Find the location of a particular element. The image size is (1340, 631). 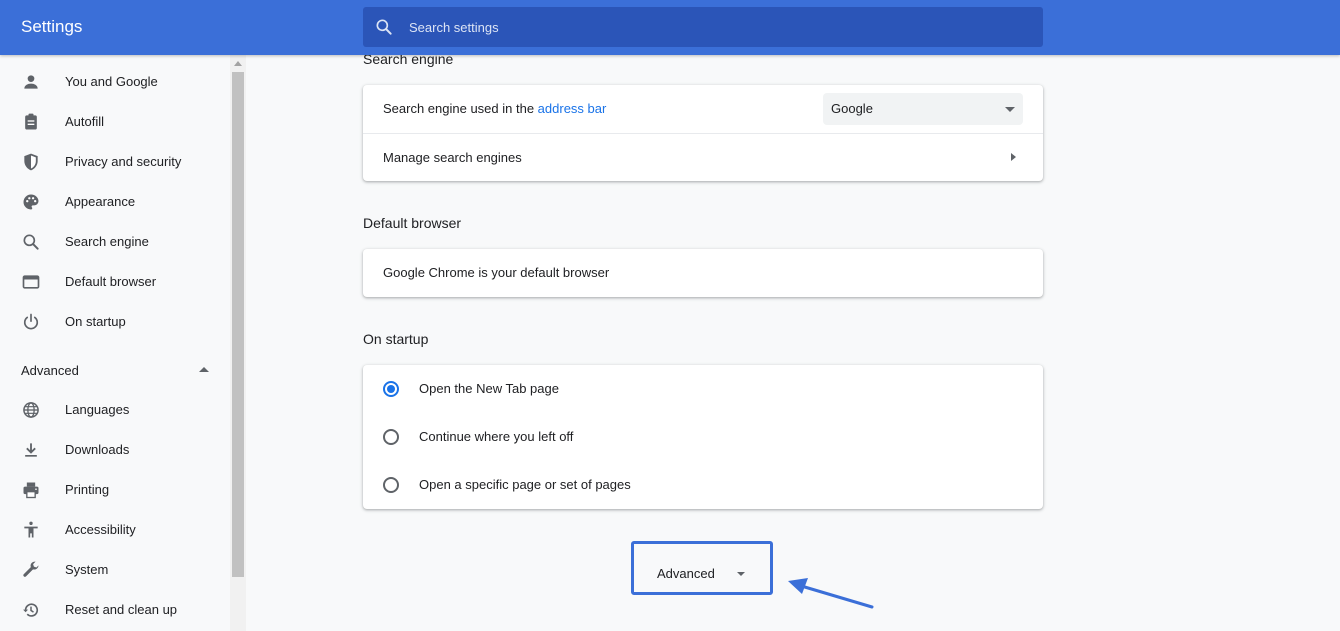

clipboard-icon is located at coordinates (31, 121).